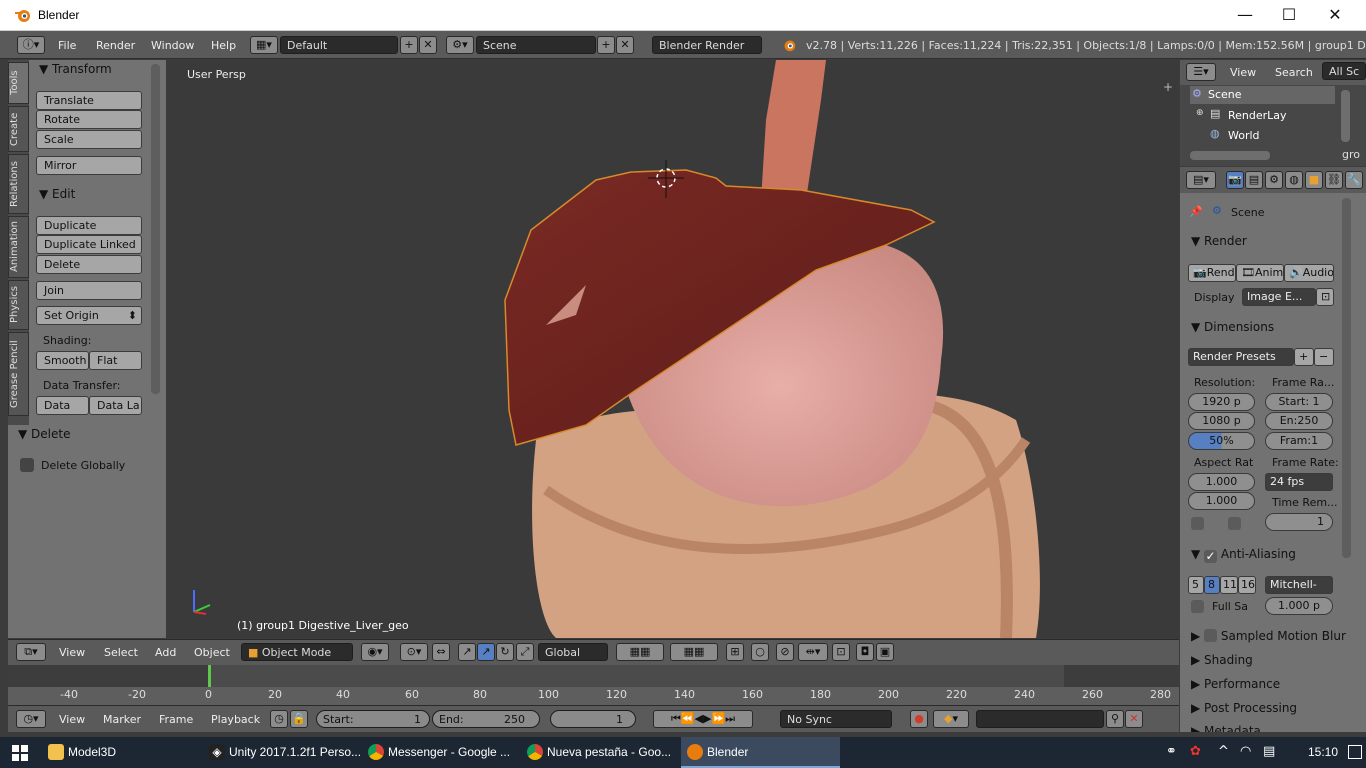 This screenshot has height=768, width=1366. Describe the element at coordinates (1354, 180) in the screenshot. I see `modifiers-tab-icon: 🔧` at that location.